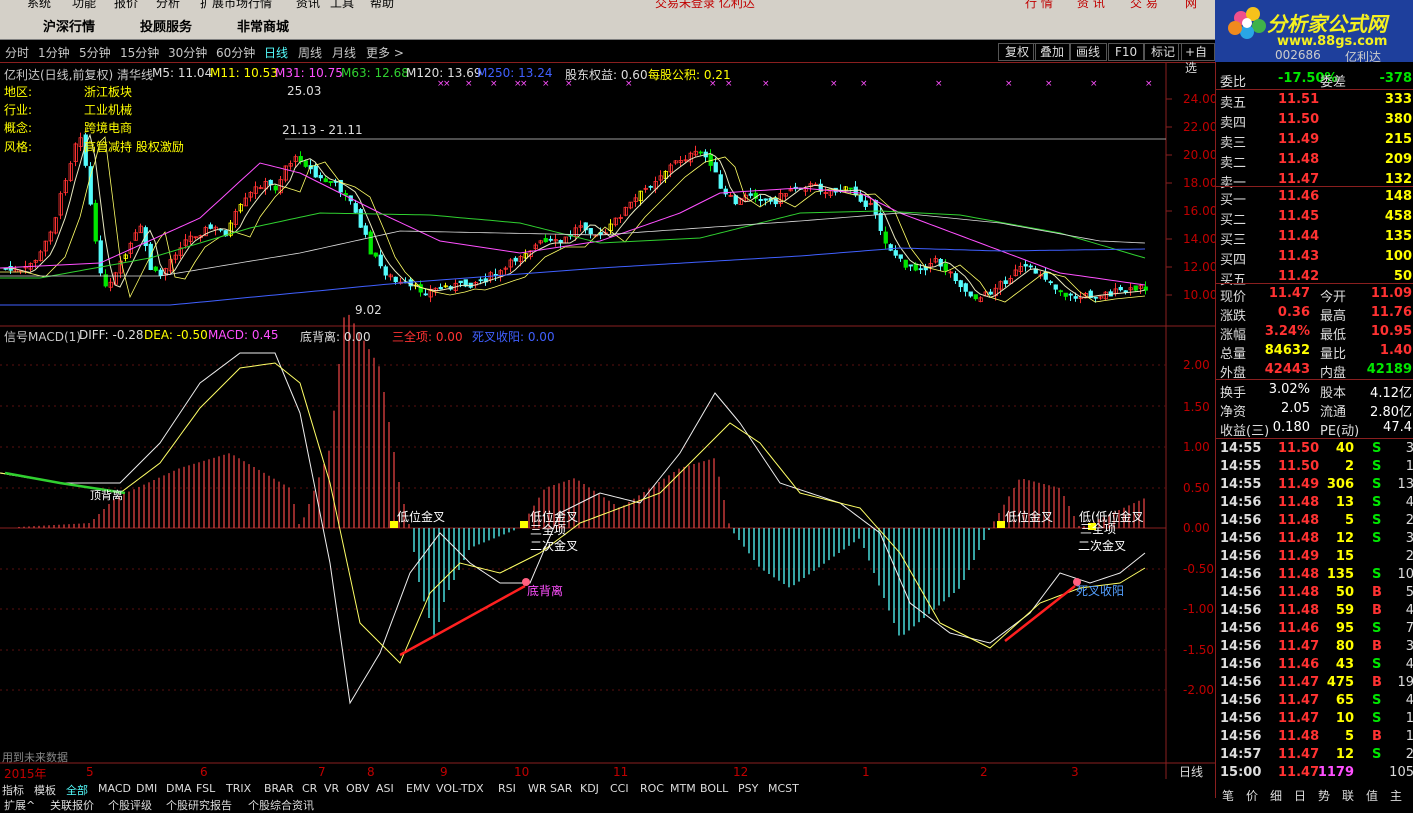 The image size is (1413, 813). What do you see at coordinates (1163, 52) in the screenshot?
I see `mark-button: 标记` at bounding box center [1163, 52].